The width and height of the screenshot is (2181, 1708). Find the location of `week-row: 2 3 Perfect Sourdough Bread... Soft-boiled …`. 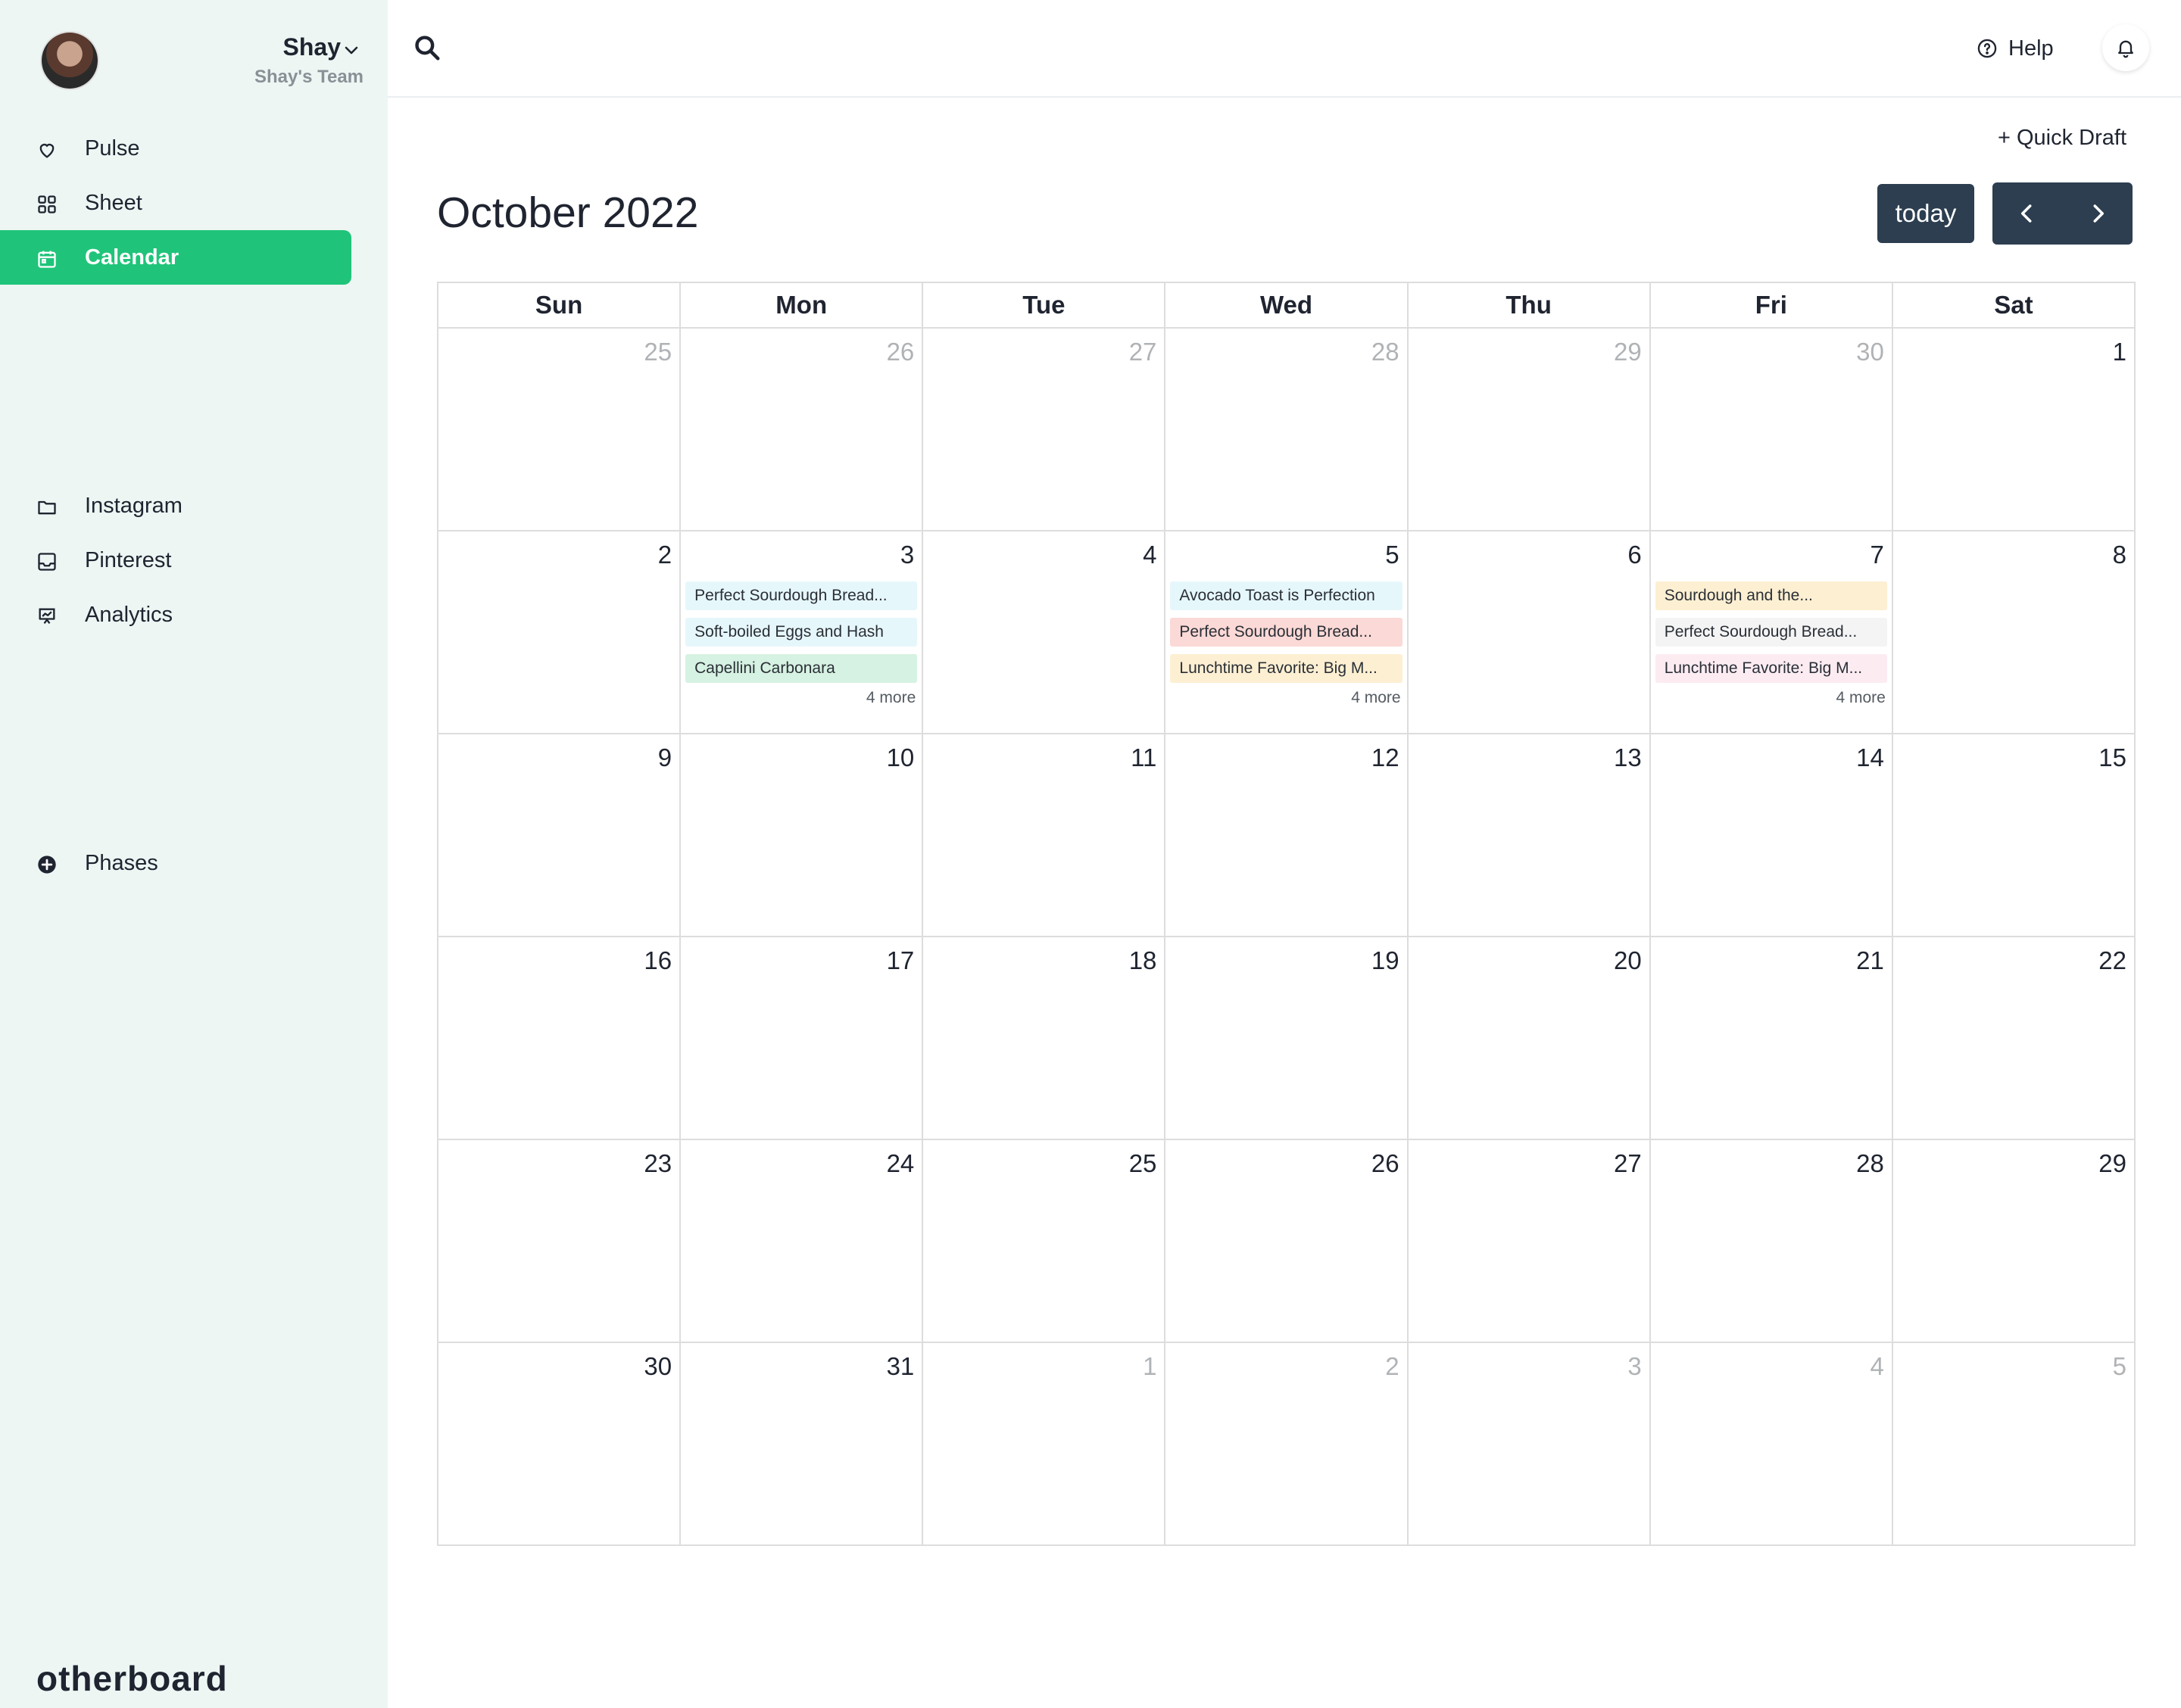

week-row: 2 3 Perfect Sourdough Bread... Soft-boiled … is located at coordinates (1286, 632).